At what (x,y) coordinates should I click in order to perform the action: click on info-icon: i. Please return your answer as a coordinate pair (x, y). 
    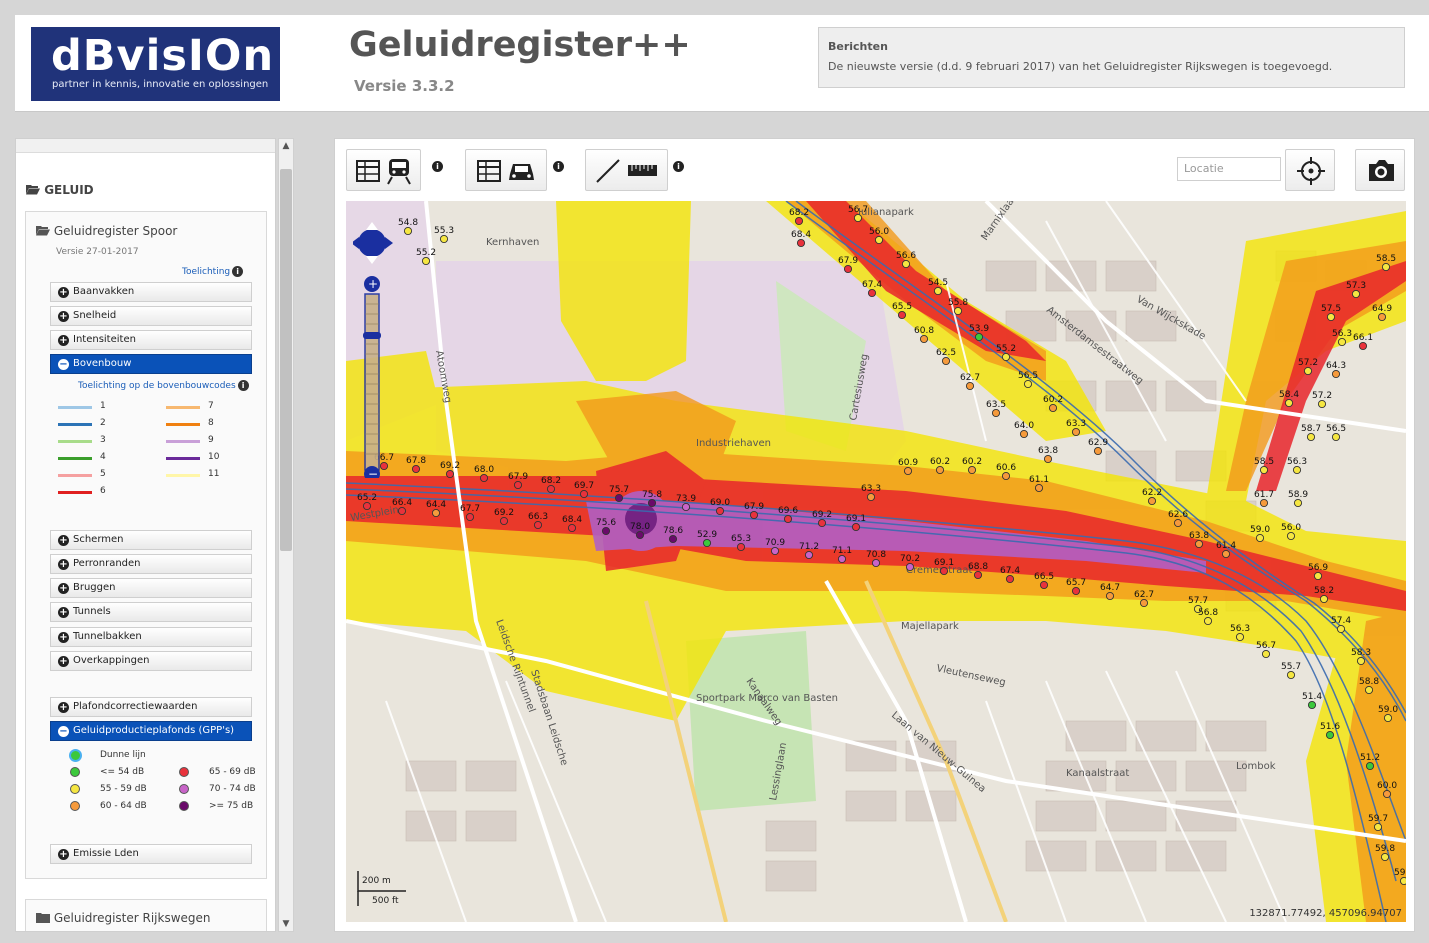
    Looking at the image, I should click on (678, 166).